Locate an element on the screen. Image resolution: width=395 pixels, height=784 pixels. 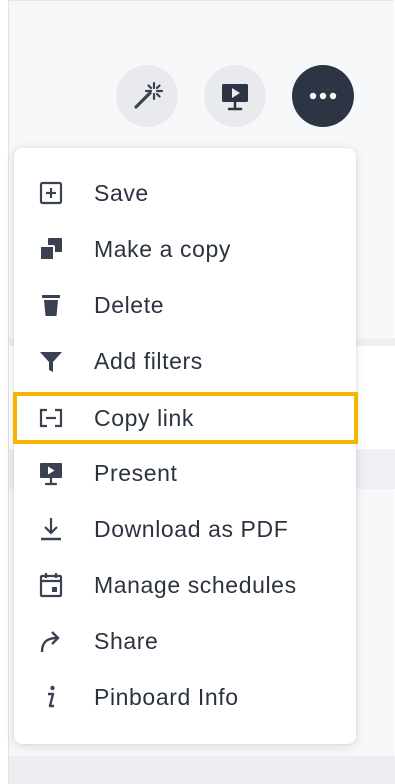
copy-icon is located at coordinates (51, 249).